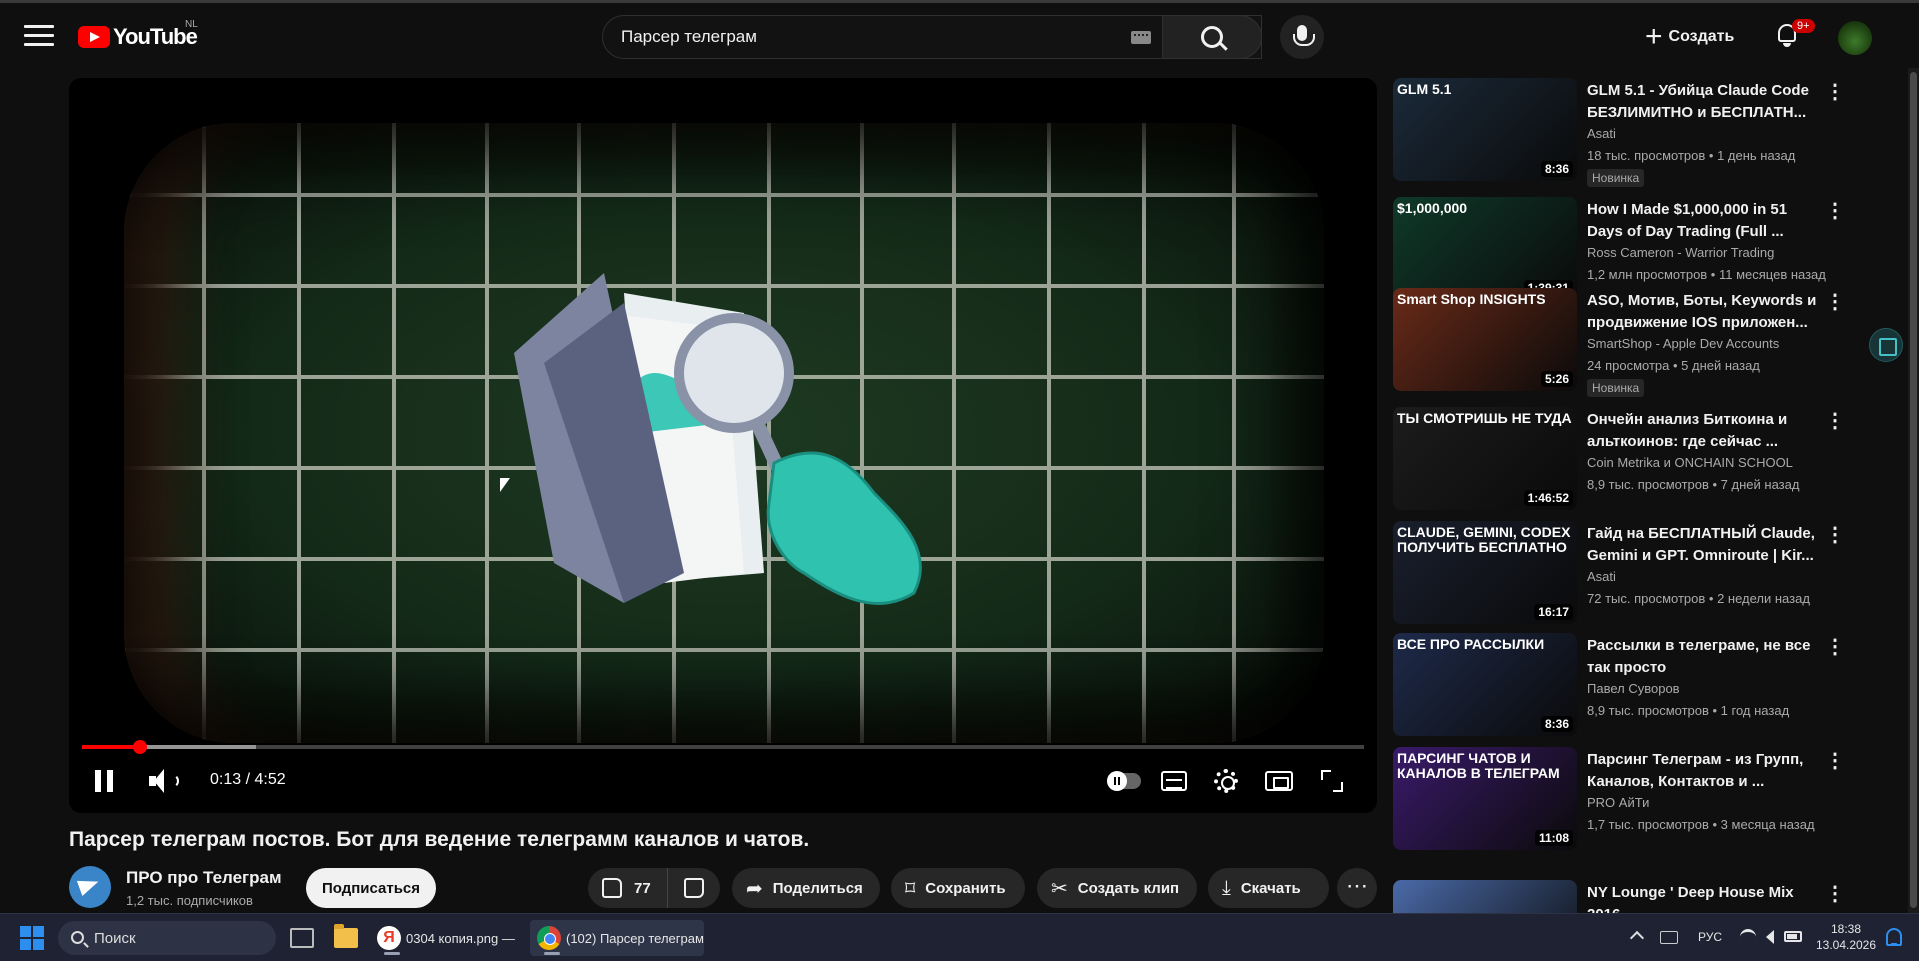 This screenshot has width=1919, height=961. Describe the element at coordinates (90, 887) in the screenshot. I see `channel-avatar` at that location.